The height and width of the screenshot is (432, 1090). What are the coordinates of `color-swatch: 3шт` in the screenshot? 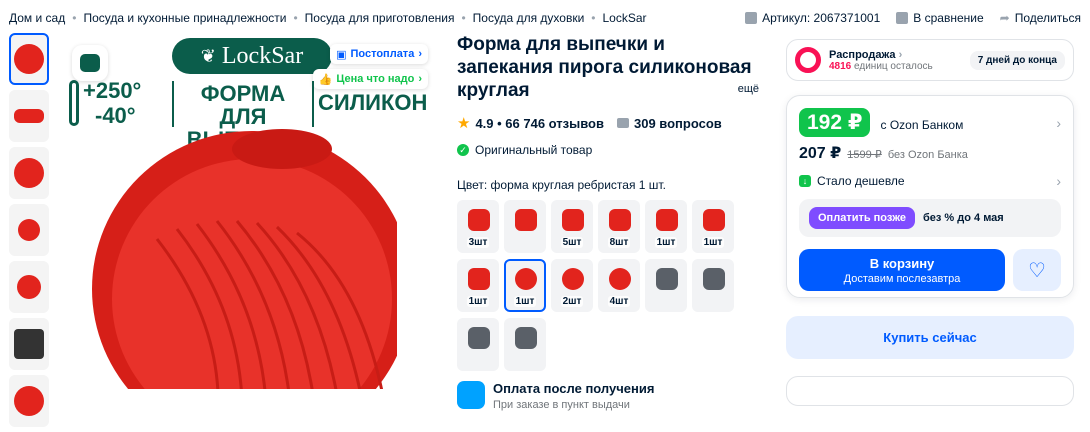 It's located at (478, 226).